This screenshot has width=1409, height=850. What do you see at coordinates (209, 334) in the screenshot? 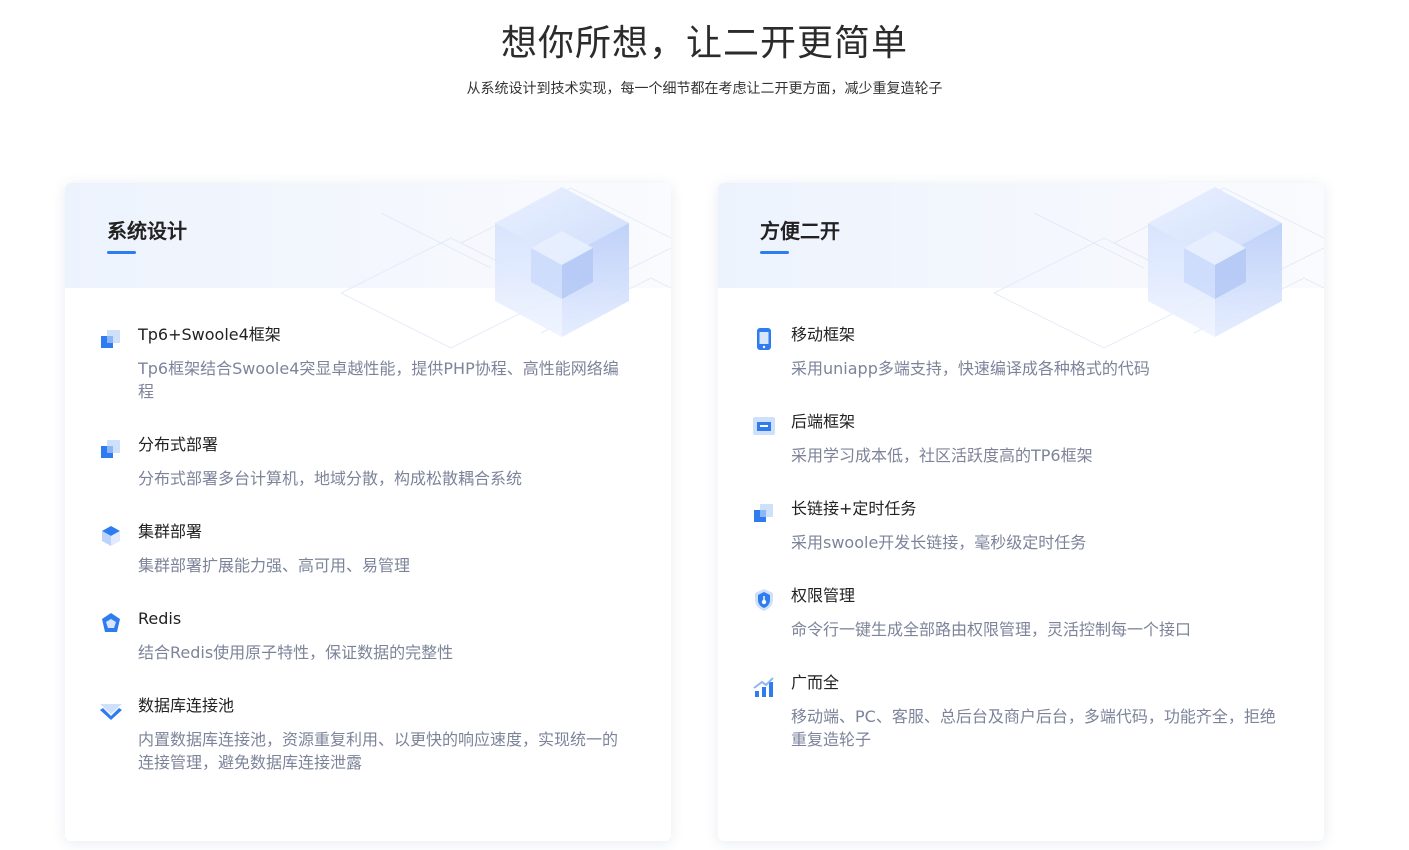
I see `item-title: Tp6+Swoole4框架` at bounding box center [209, 334].